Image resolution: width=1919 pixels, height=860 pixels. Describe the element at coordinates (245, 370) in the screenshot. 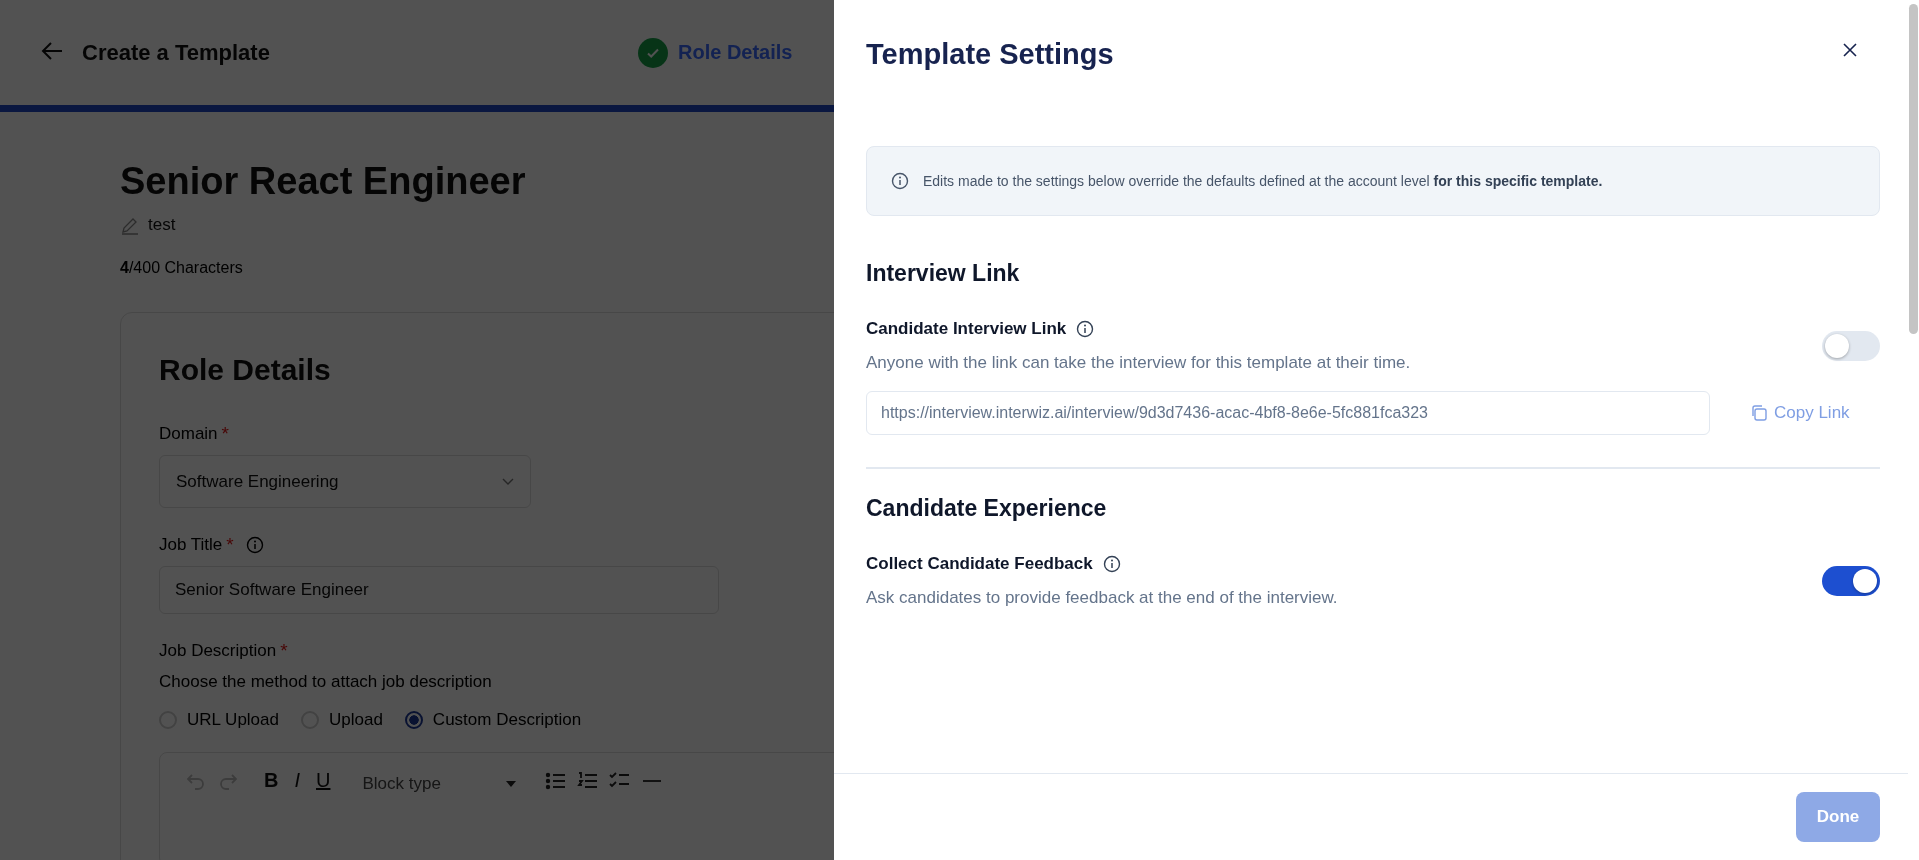

I see `card-title: Role Details` at that location.